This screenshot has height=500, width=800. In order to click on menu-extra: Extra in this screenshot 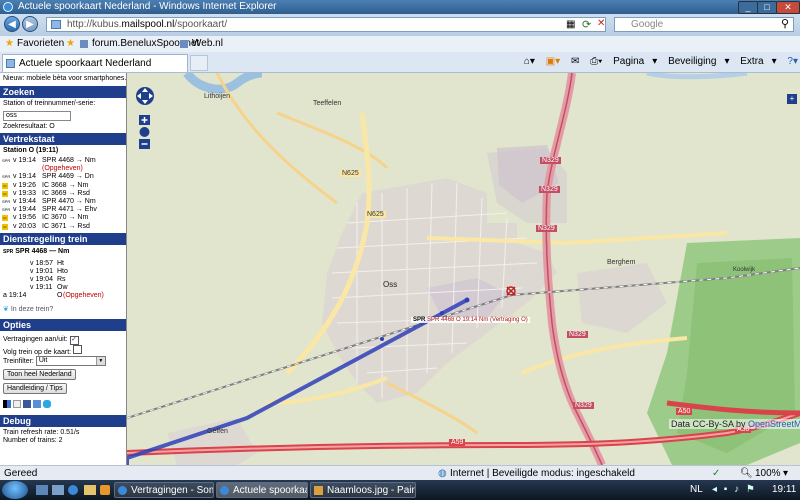, I will do `click(751, 61)`.